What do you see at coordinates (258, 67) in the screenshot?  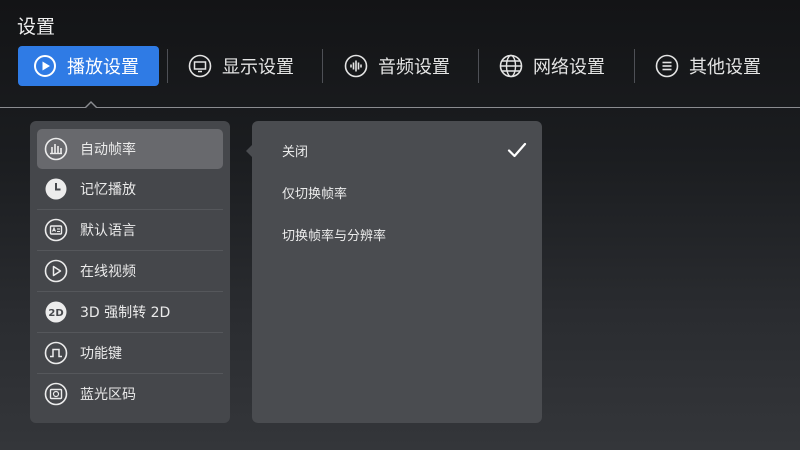 I see `tab-label: 显示设置` at bounding box center [258, 67].